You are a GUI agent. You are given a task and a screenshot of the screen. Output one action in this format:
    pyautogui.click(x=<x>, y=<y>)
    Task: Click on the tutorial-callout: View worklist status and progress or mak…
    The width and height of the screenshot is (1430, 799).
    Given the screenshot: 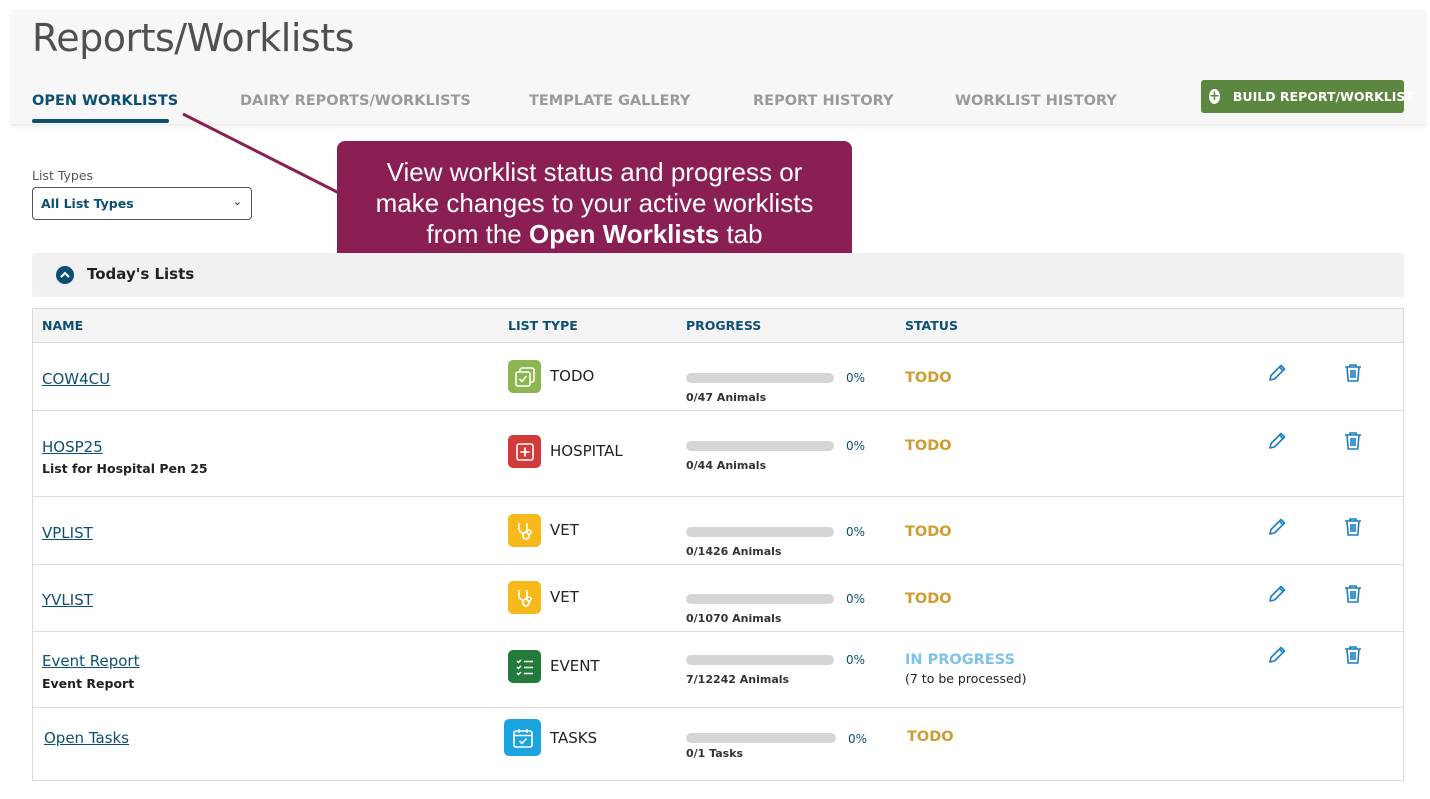 What is the action you would take?
    pyautogui.click(x=594, y=202)
    